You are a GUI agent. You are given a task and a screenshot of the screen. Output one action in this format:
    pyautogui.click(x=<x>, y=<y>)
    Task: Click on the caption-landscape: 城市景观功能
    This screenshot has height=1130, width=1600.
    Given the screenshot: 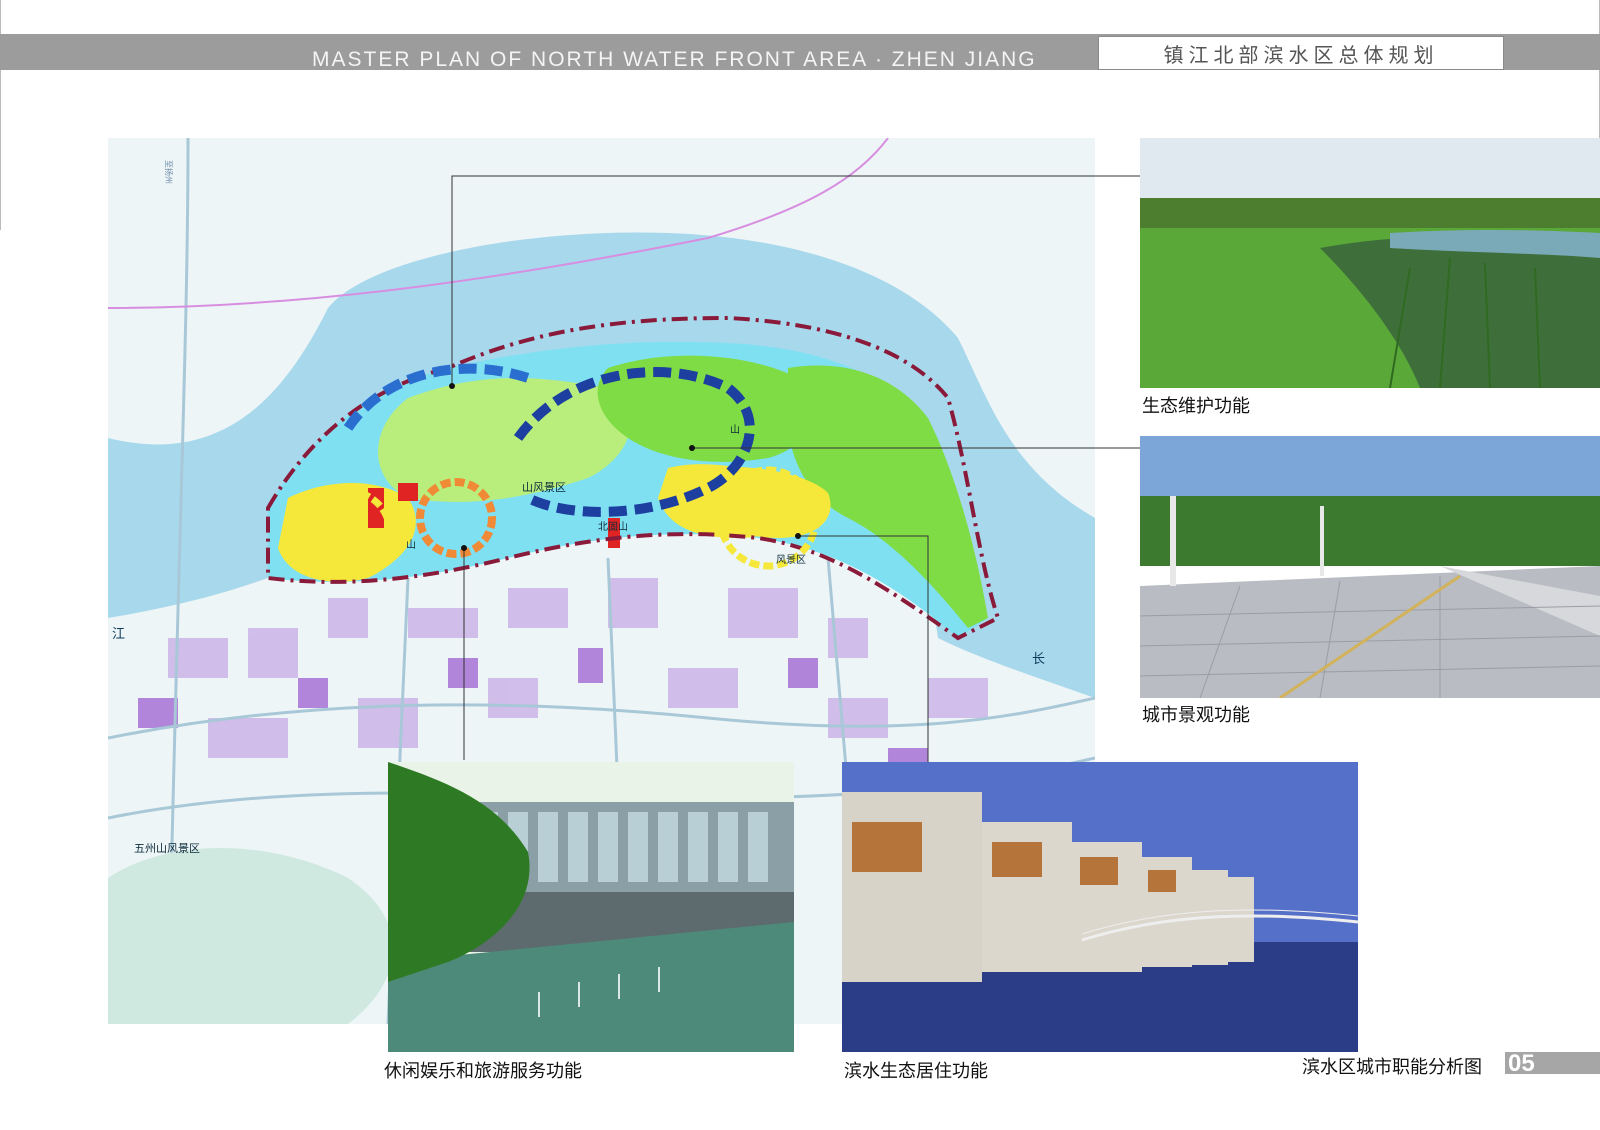 What is the action you would take?
    pyautogui.click(x=1196, y=715)
    